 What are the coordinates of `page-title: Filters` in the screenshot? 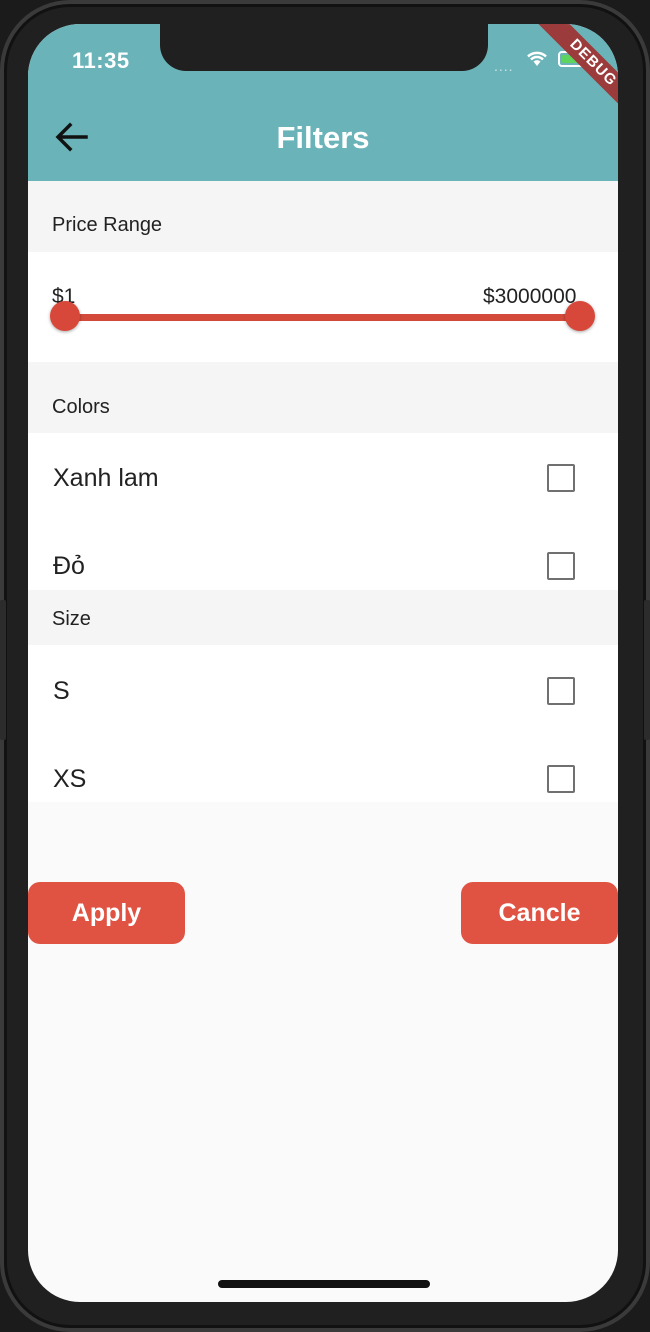 It's located at (323, 137).